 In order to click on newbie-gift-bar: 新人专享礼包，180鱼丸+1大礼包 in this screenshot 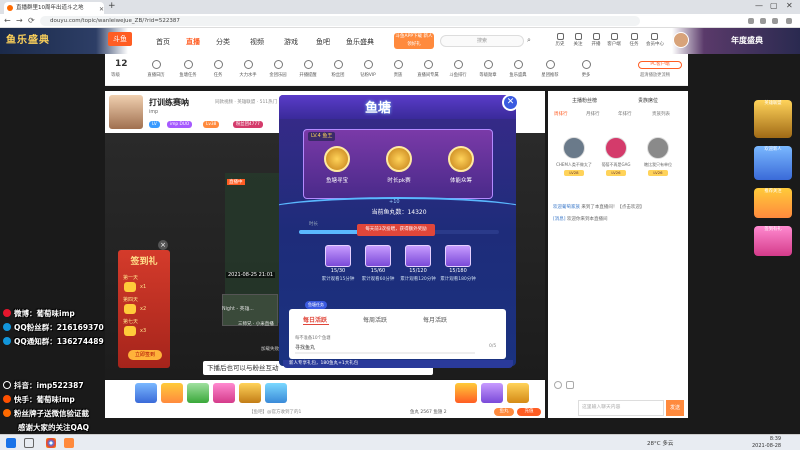, I will do `click(398, 364)`.